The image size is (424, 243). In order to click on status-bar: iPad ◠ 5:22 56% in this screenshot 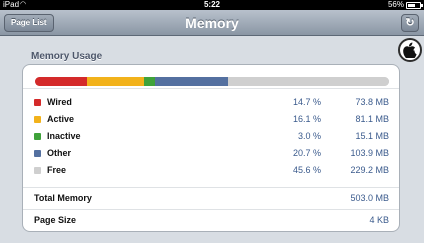, I will do `click(212, 5)`.